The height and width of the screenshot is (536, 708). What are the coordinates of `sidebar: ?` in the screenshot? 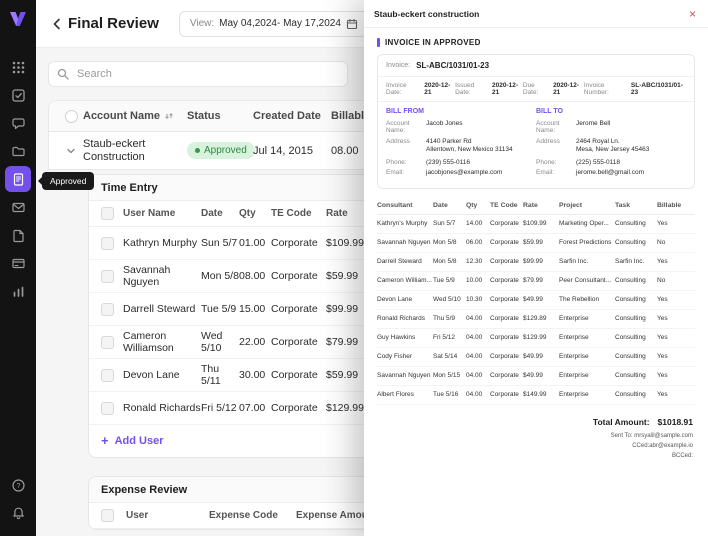 It's located at (18, 268).